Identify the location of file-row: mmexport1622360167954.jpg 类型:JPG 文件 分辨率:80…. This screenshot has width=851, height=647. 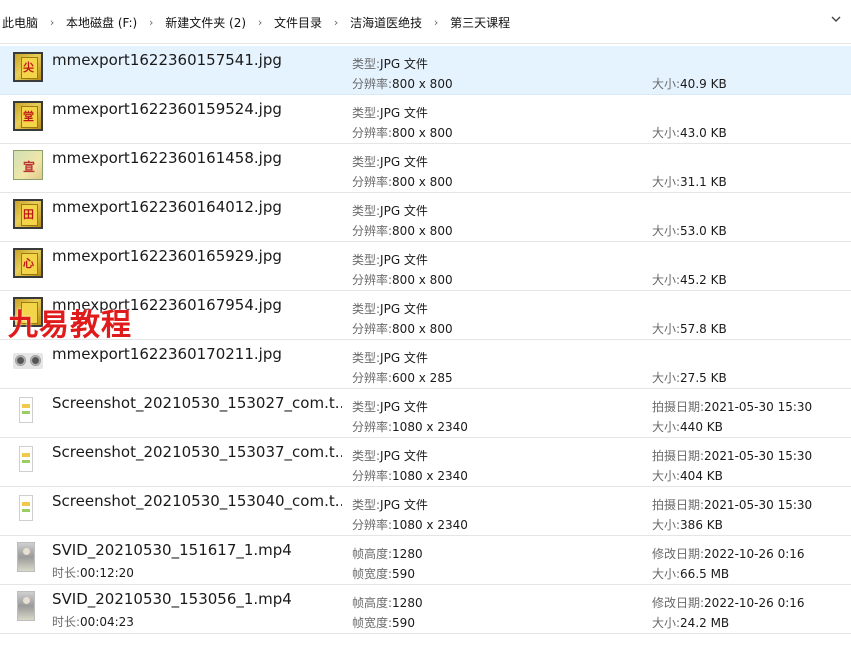
(425, 315).